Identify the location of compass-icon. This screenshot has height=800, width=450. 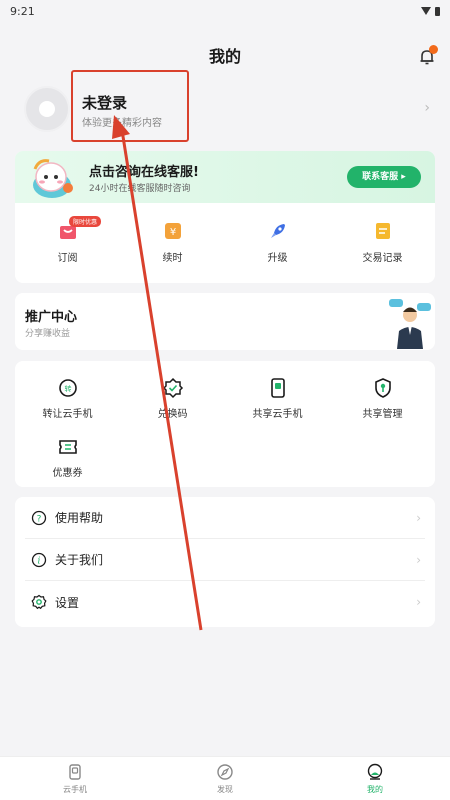
(225, 772).